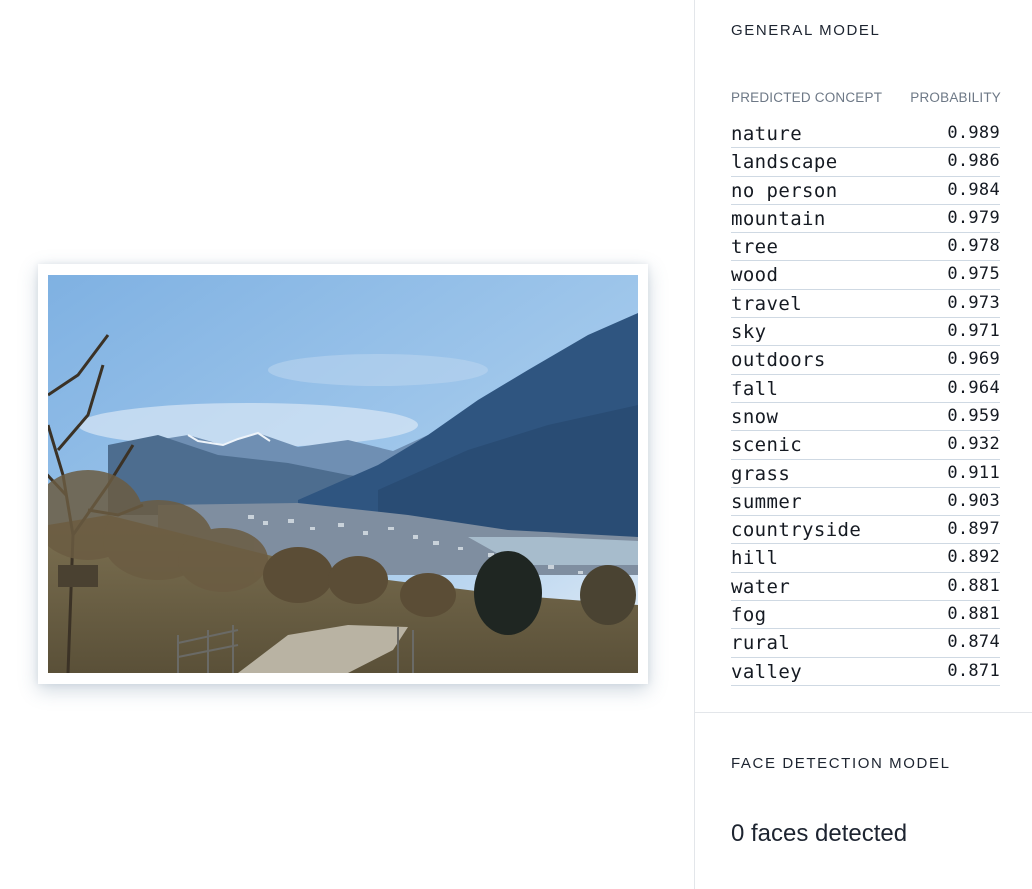  I want to click on concept-probability: 0.969, so click(973, 359).